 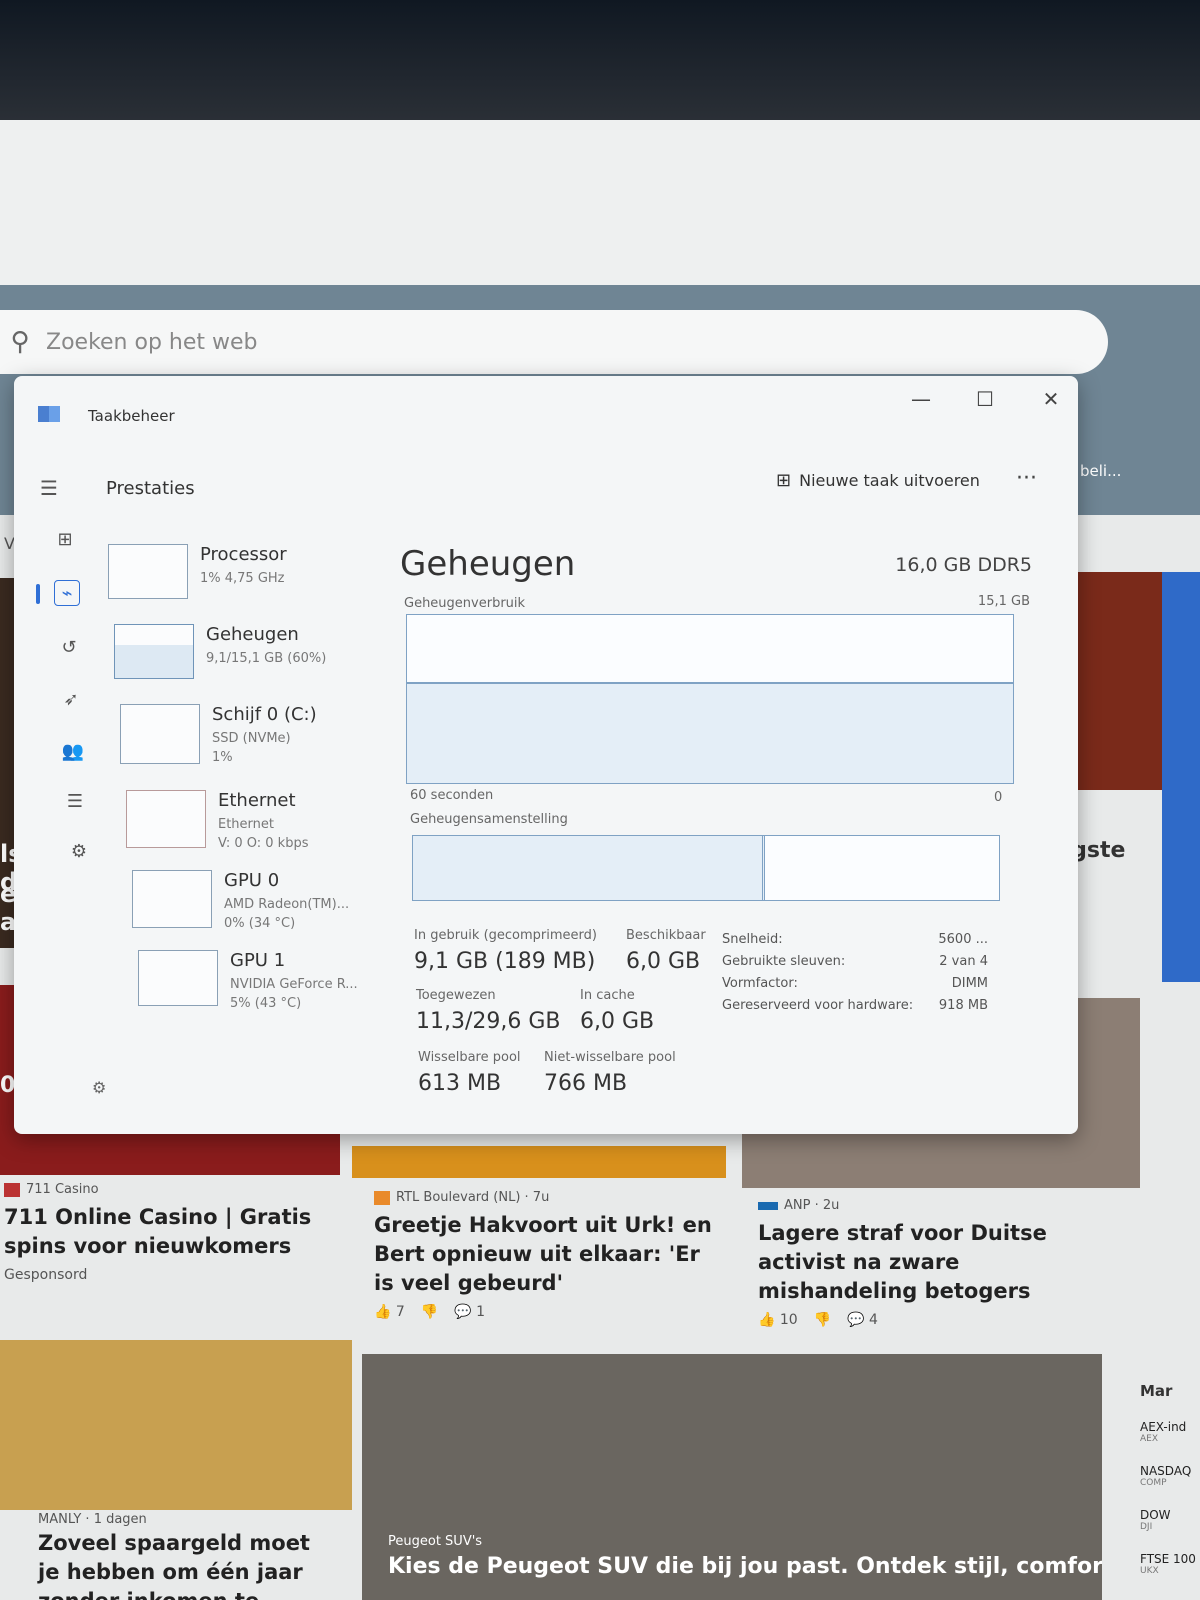 I want to click on comment-button: 💬 4, so click(x=862, y=1320).